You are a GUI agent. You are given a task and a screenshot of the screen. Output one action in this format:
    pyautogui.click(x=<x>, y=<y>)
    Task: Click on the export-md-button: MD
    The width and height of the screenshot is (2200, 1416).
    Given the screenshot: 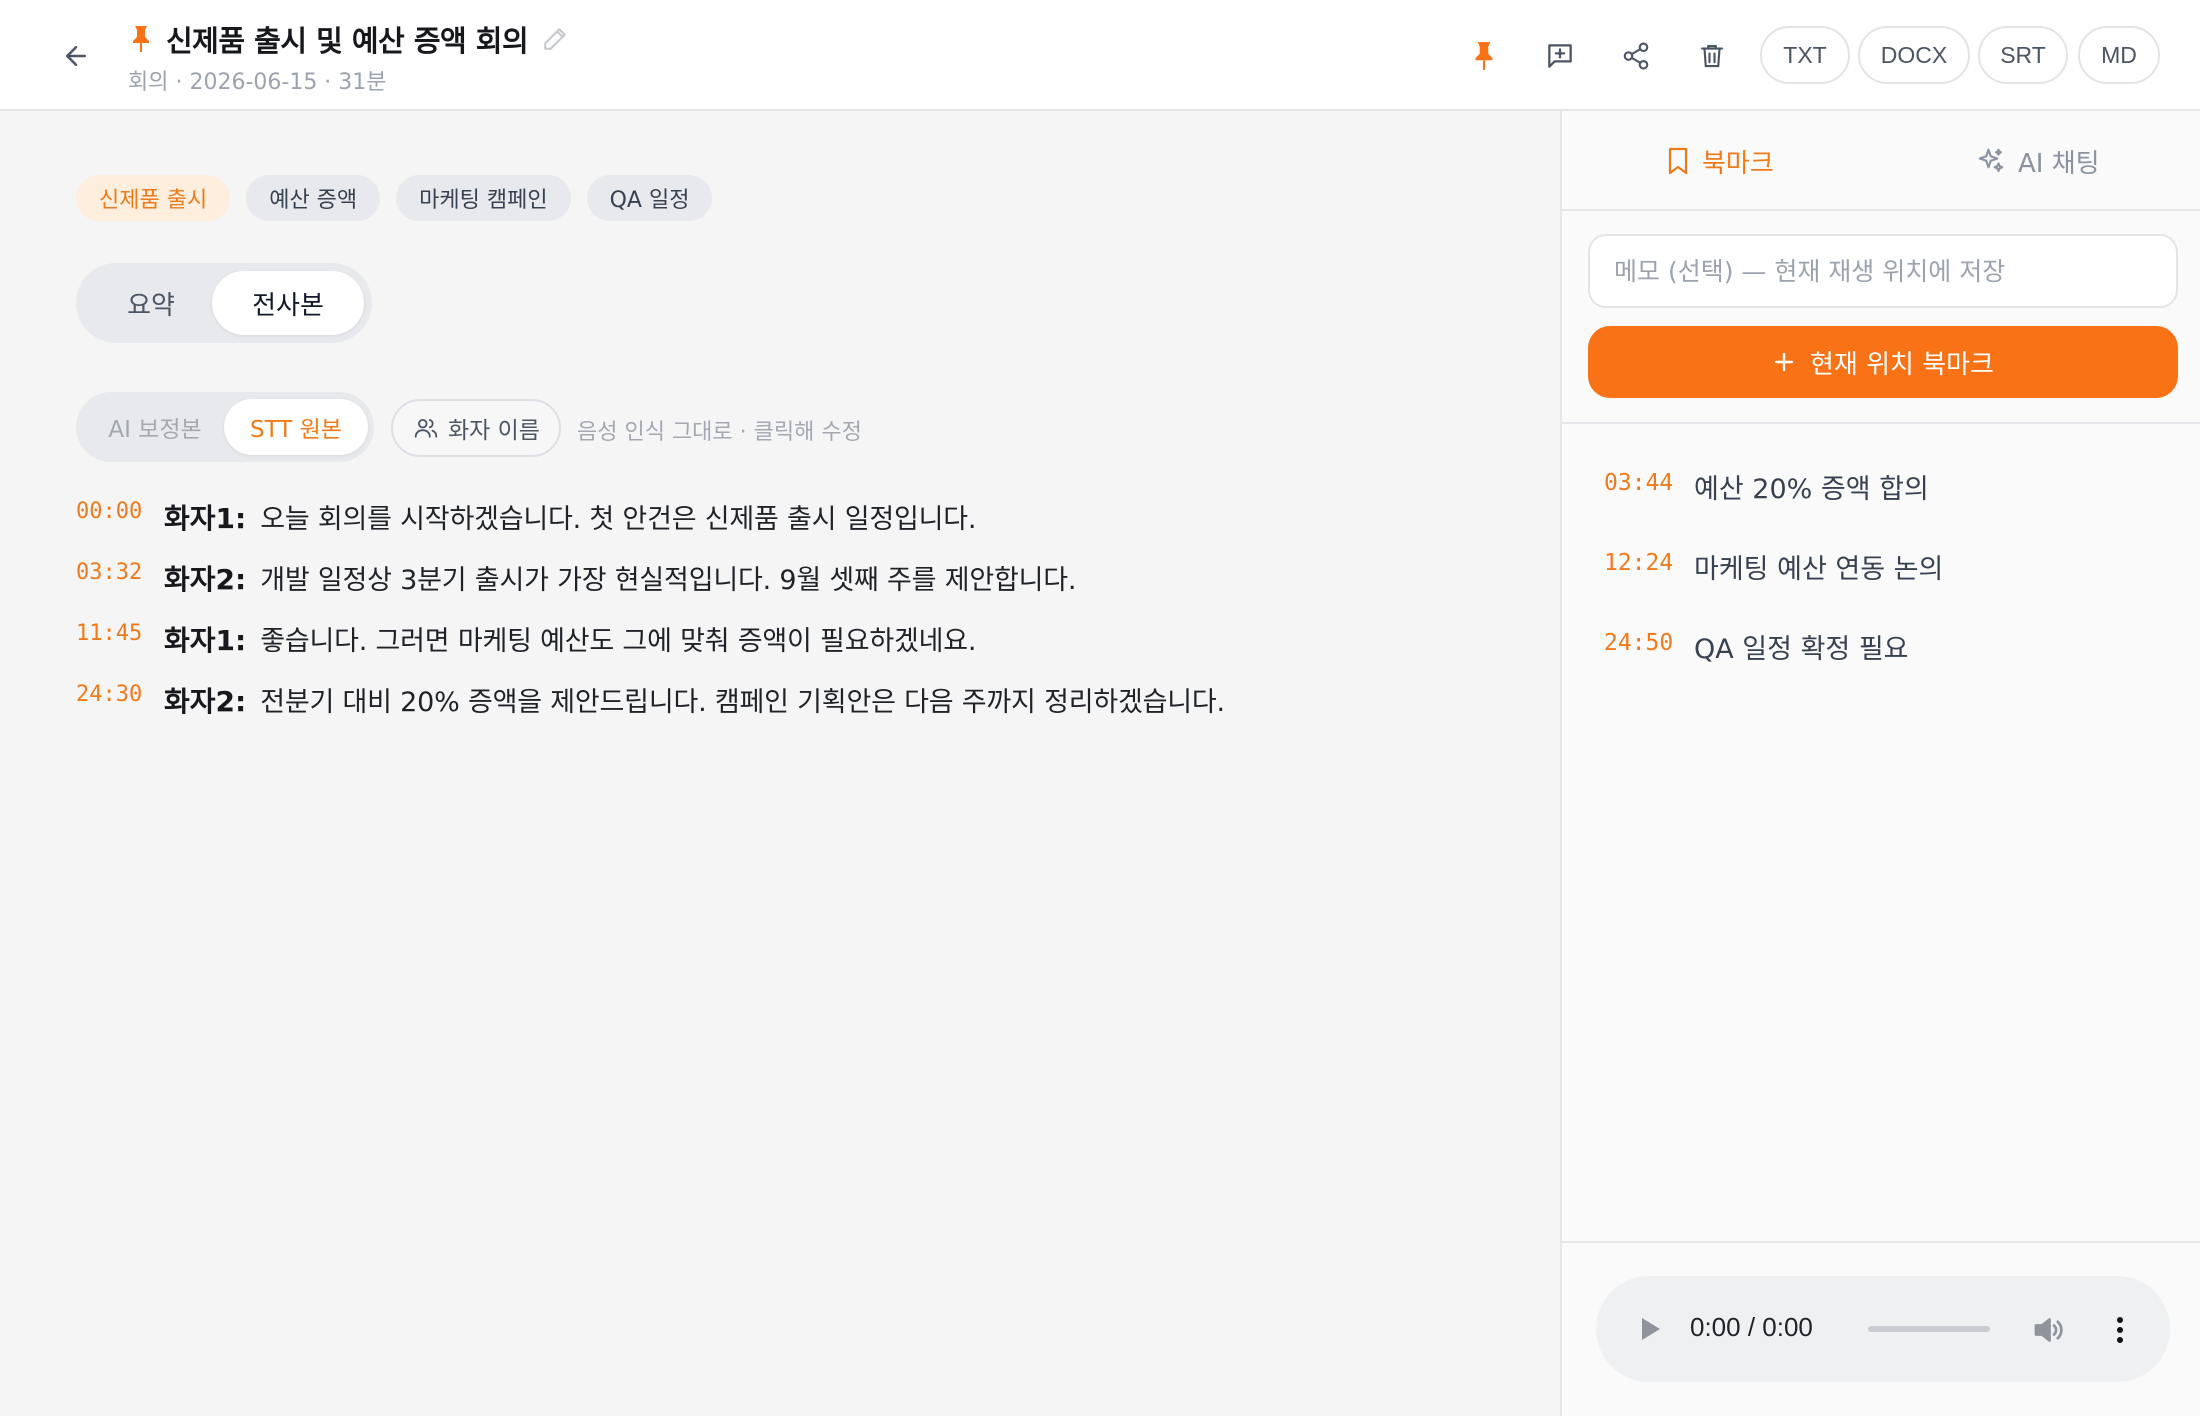 What is the action you would take?
    pyautogui.click(x=2119, y=55)
    